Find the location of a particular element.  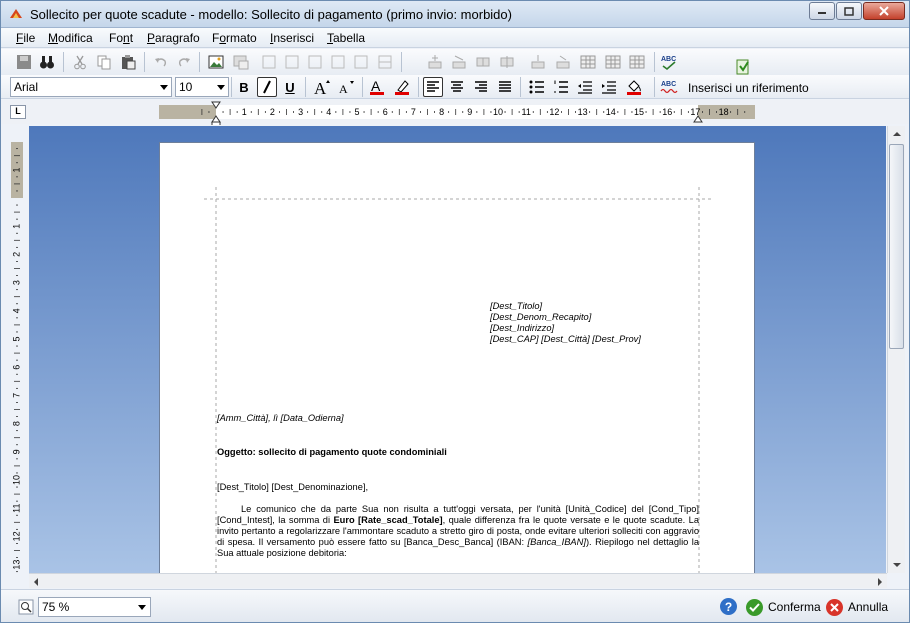

insert-reference-button: Inserisci un riferimento is located at coordinates (748, 74).